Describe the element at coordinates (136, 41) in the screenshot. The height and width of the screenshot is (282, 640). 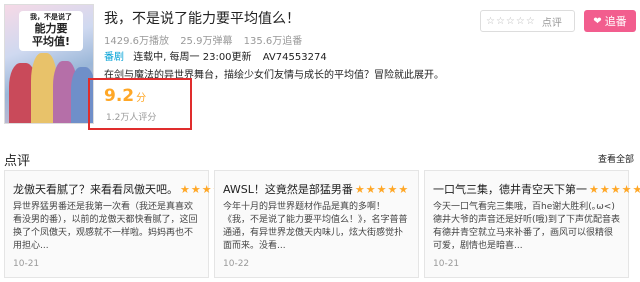
I see `plays-count: 1429.6万播放` at that location.